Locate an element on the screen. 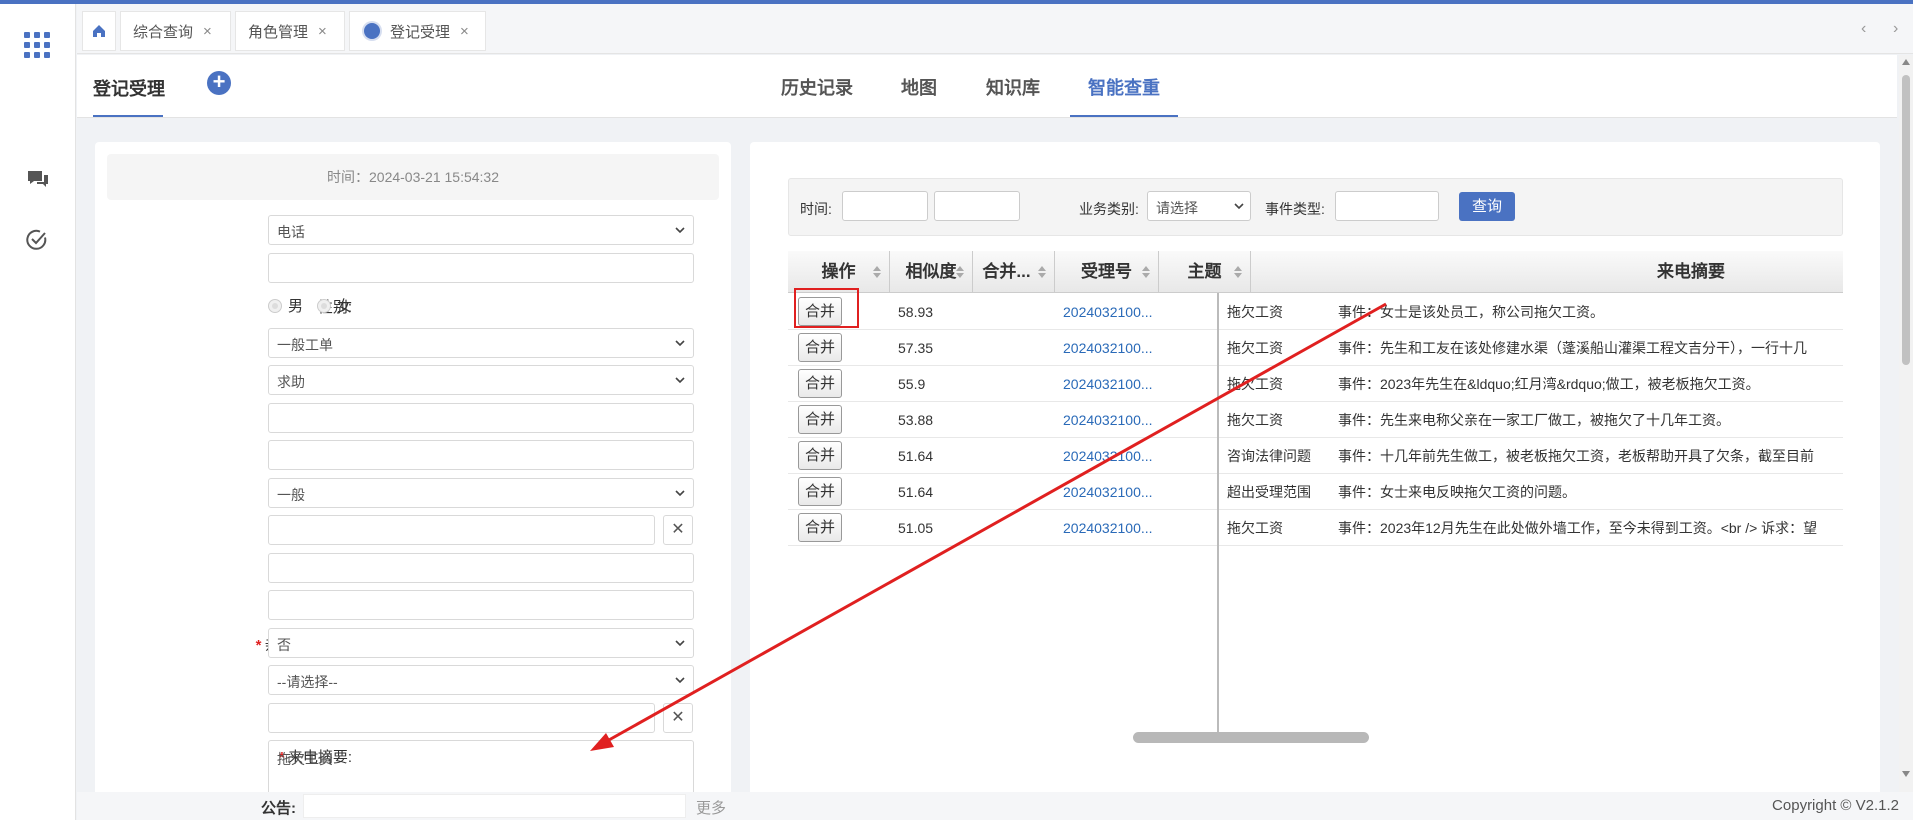 This screenshot has width=1913, height=820. nav-knowledge-base: 知识库 is located at coordinates (1013, 87).